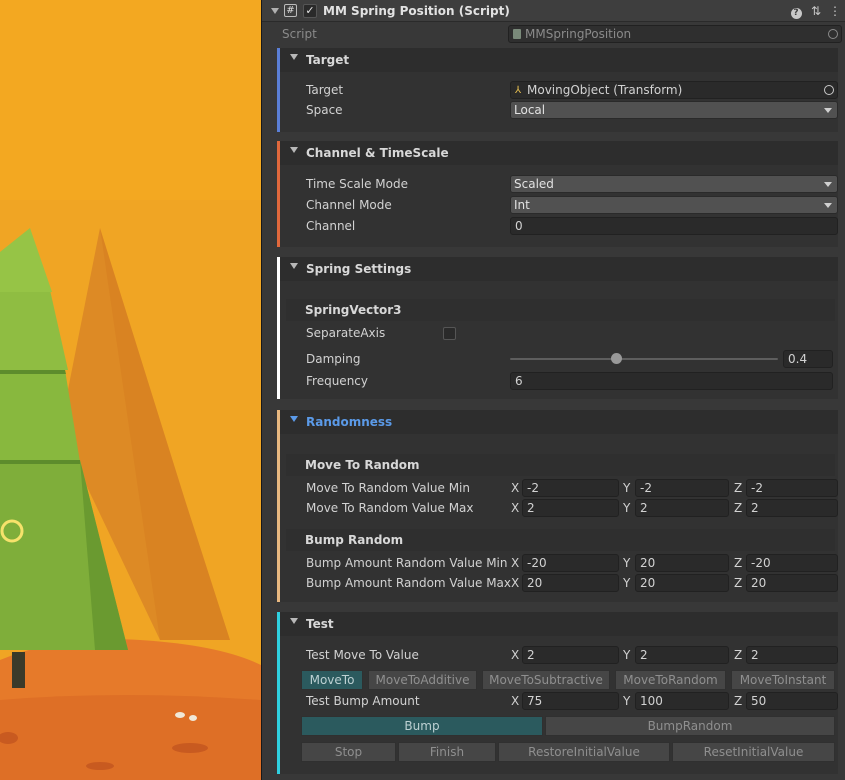 Image resolution: width=845 pixels, height=780 pixels. I want to click on separate-axis-checkbox, so click(449, 333).